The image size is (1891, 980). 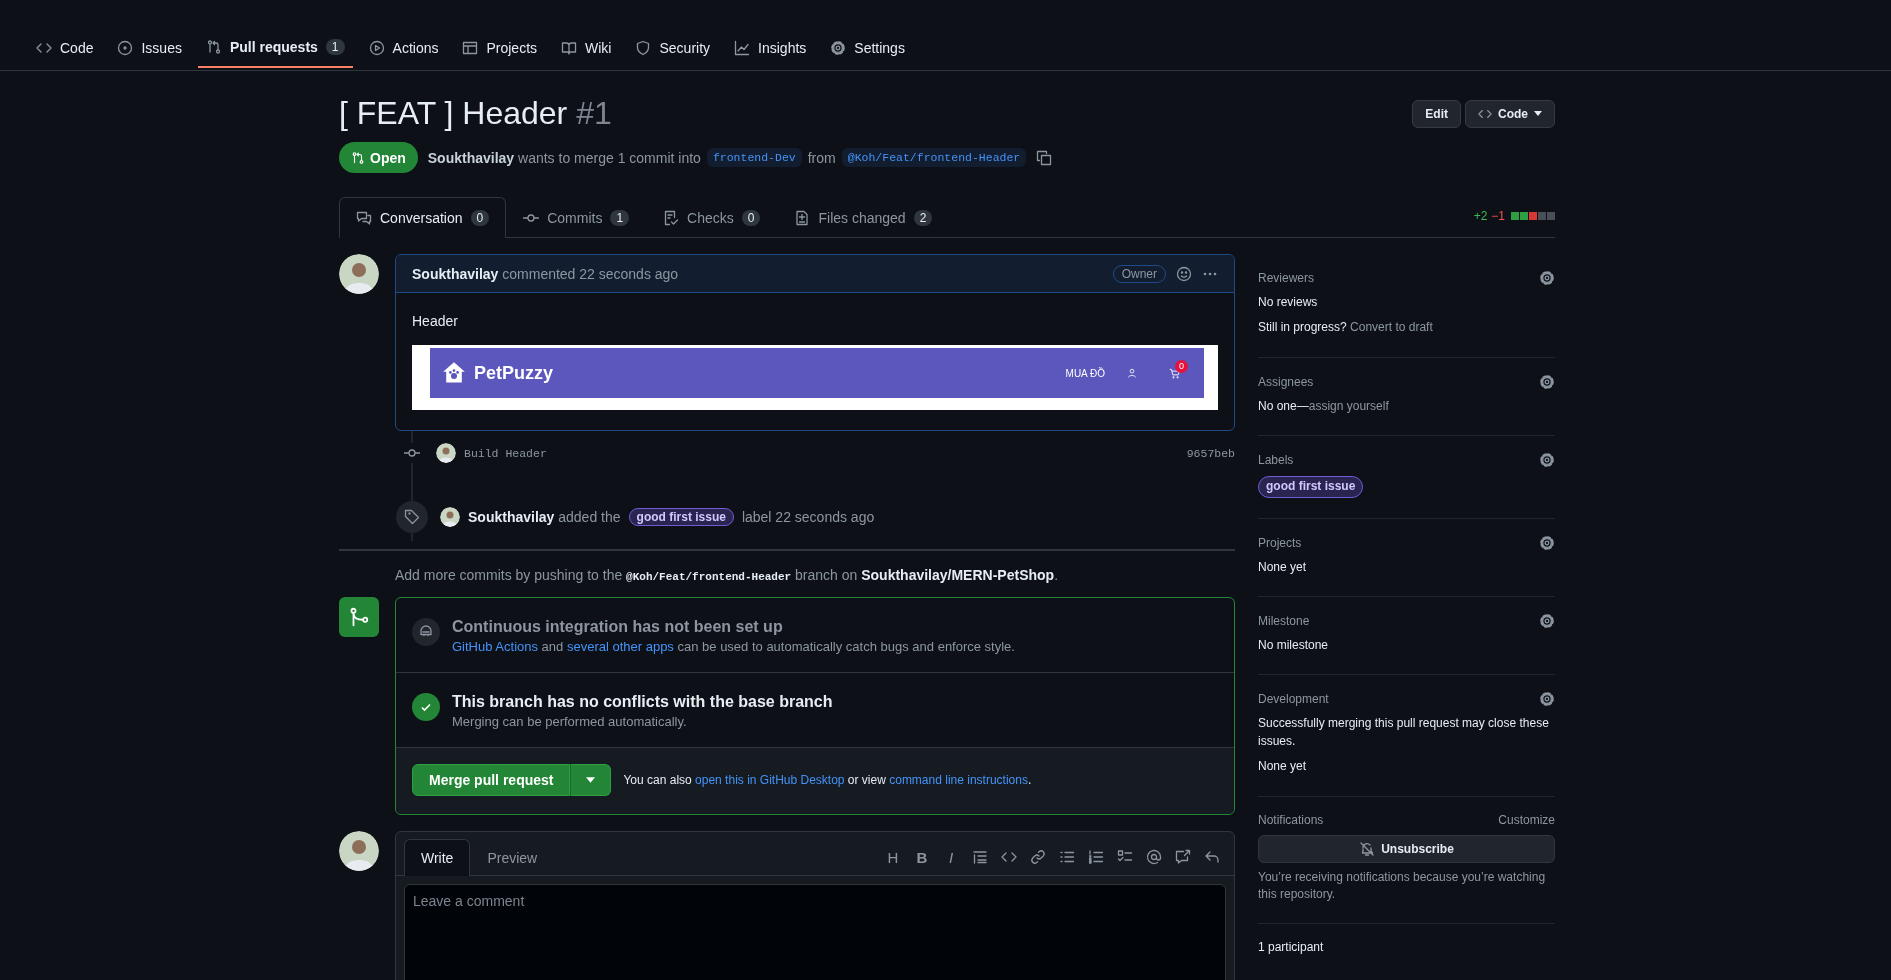 What do you see at coordinates (437, 857) in the screenshot?
I see `editor-tab: Write` at bounding box center [437, 857].